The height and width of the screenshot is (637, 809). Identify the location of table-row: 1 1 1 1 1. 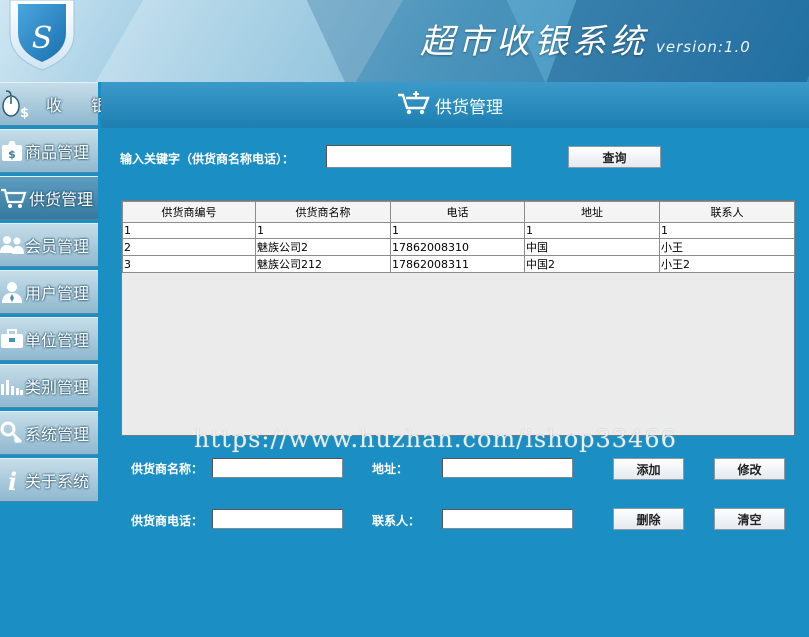
(458, 230).